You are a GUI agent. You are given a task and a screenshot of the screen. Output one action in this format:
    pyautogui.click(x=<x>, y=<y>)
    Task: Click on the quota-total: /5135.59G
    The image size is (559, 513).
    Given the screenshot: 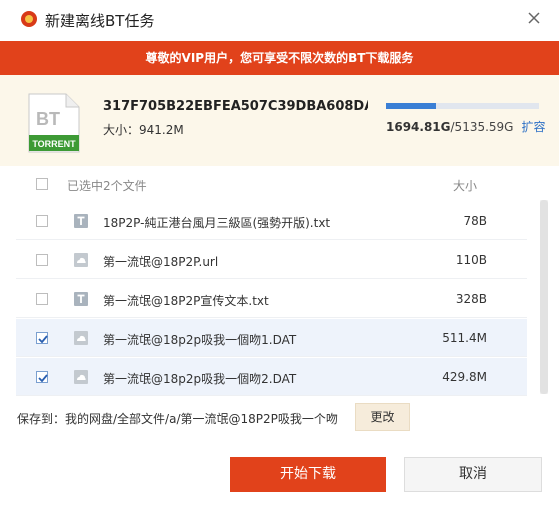 What is the action you would take?
    pyautogui.click(x=482, y=127)
    